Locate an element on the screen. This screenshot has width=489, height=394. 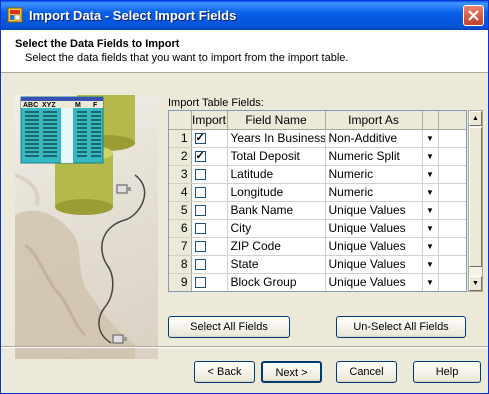
unselect-all-button: Un-Select All Fields is located at coordinates (401, 327).